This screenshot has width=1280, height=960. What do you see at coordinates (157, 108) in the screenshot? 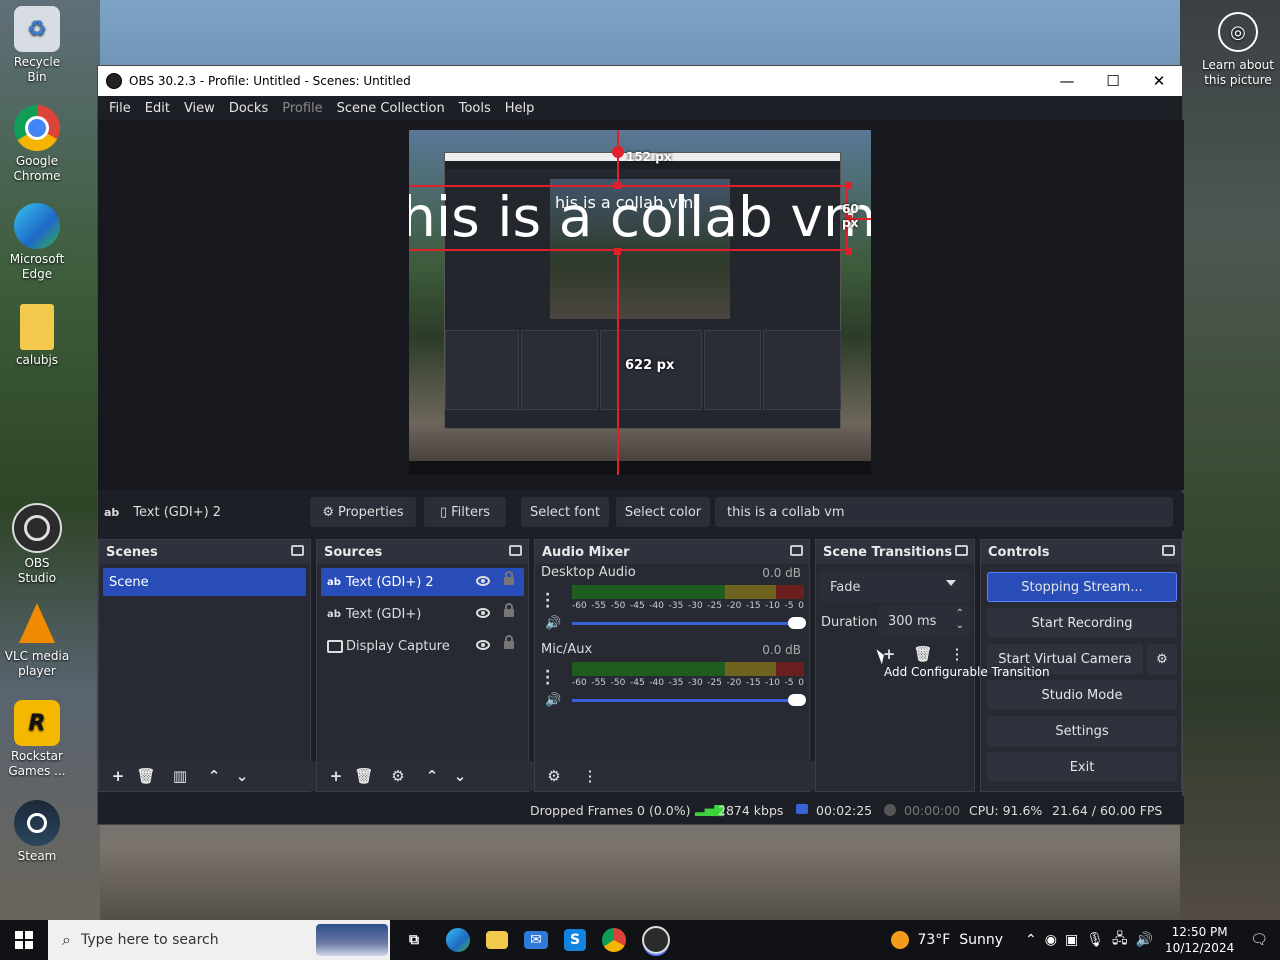
I see `menu-edit: Edit` at bounding box center [157, 108].